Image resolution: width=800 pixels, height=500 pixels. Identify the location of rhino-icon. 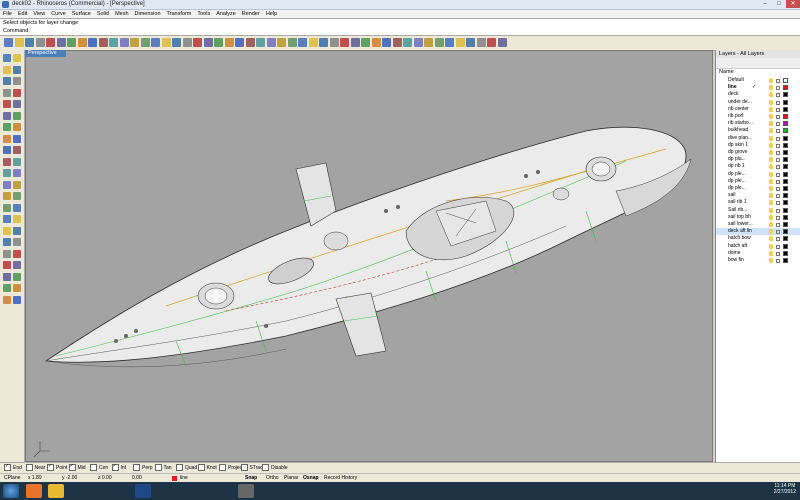
(246, 491).